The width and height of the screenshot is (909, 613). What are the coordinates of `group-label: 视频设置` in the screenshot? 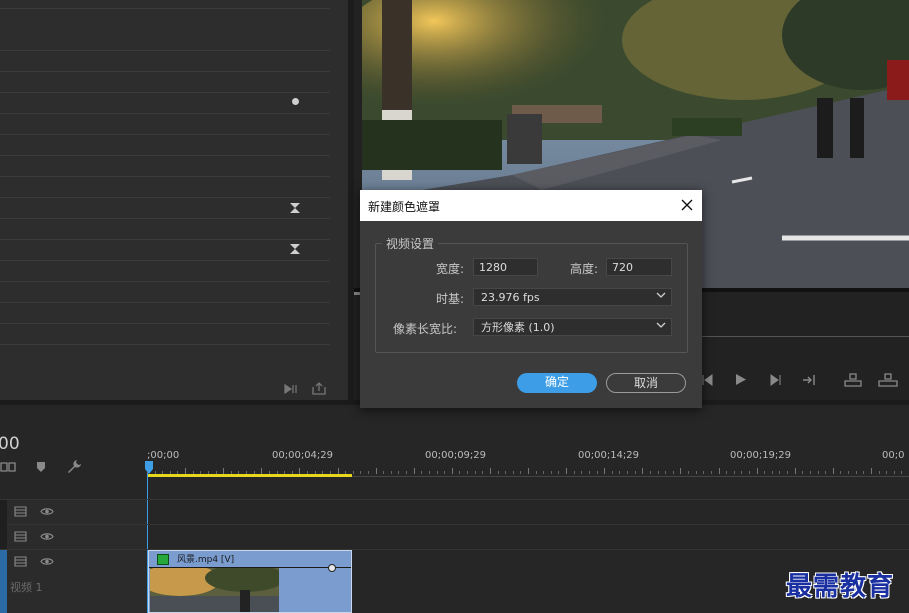 It's located at (410, 243).